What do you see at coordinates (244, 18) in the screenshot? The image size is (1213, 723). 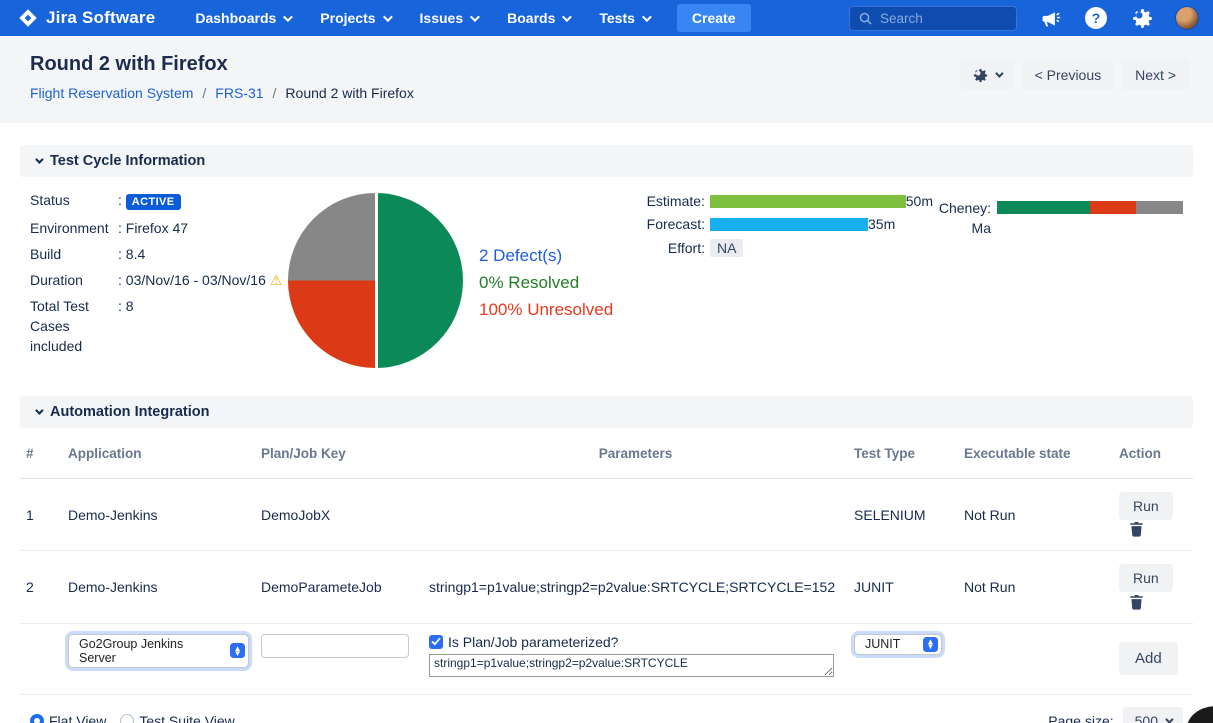 I see `nav-dashboards: Dashboards` at bounding box center [244, 18].